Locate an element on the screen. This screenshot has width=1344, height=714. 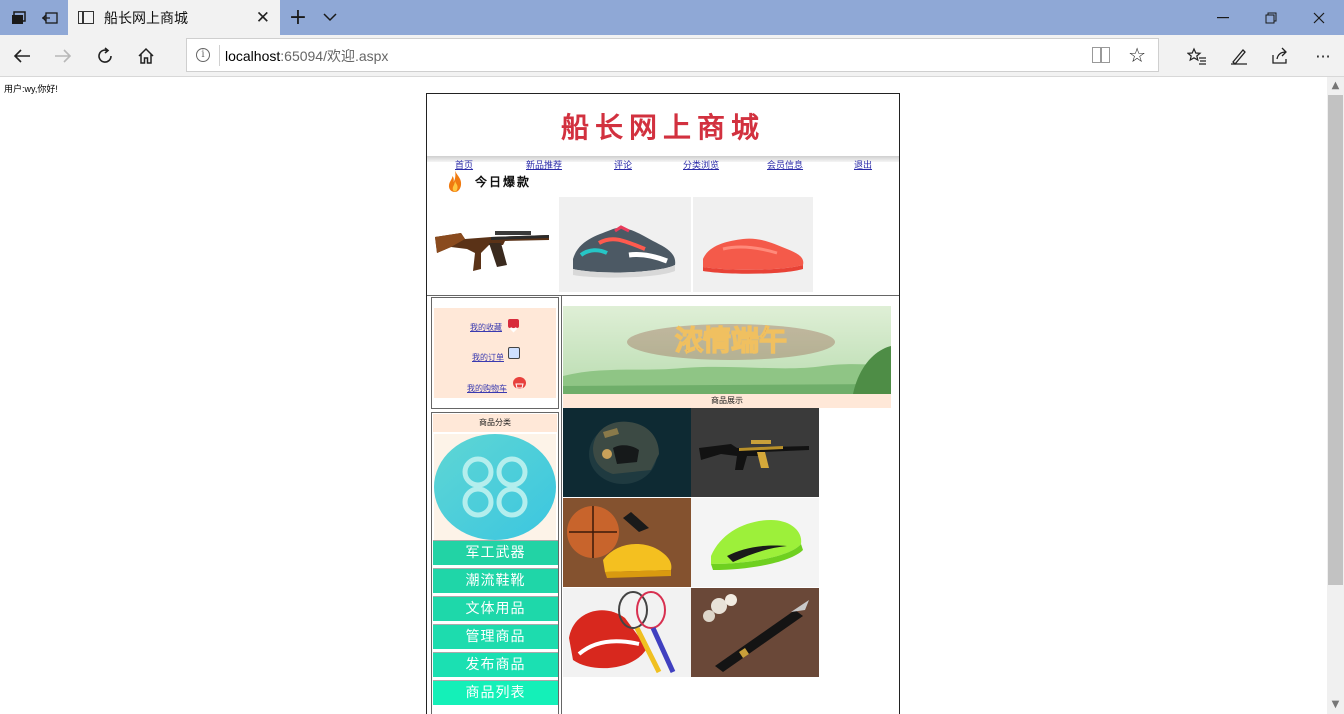
hot-items-heading: 今日爆款 is located at coordinates (489, 181).